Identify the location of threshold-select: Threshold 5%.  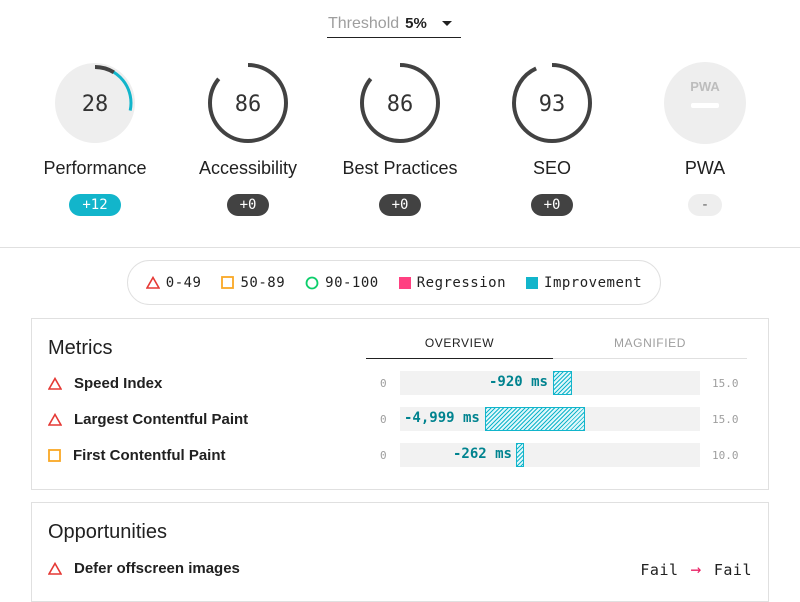
(394, 24).